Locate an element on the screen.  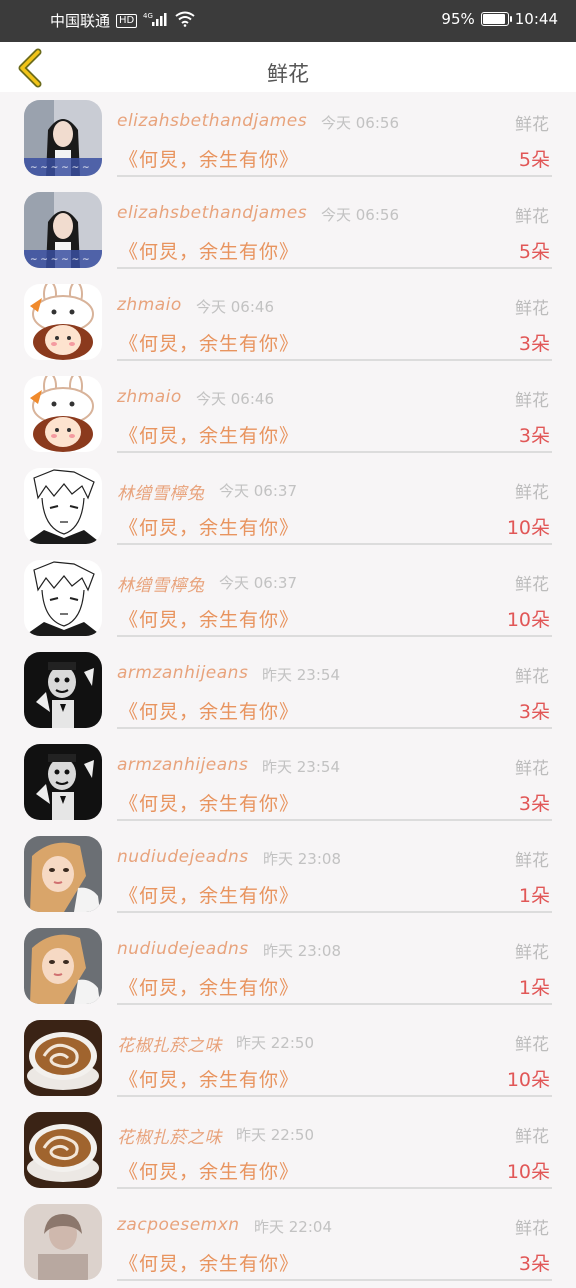
timestamp: 今天 06:56 is located at coordinates (360, 123).